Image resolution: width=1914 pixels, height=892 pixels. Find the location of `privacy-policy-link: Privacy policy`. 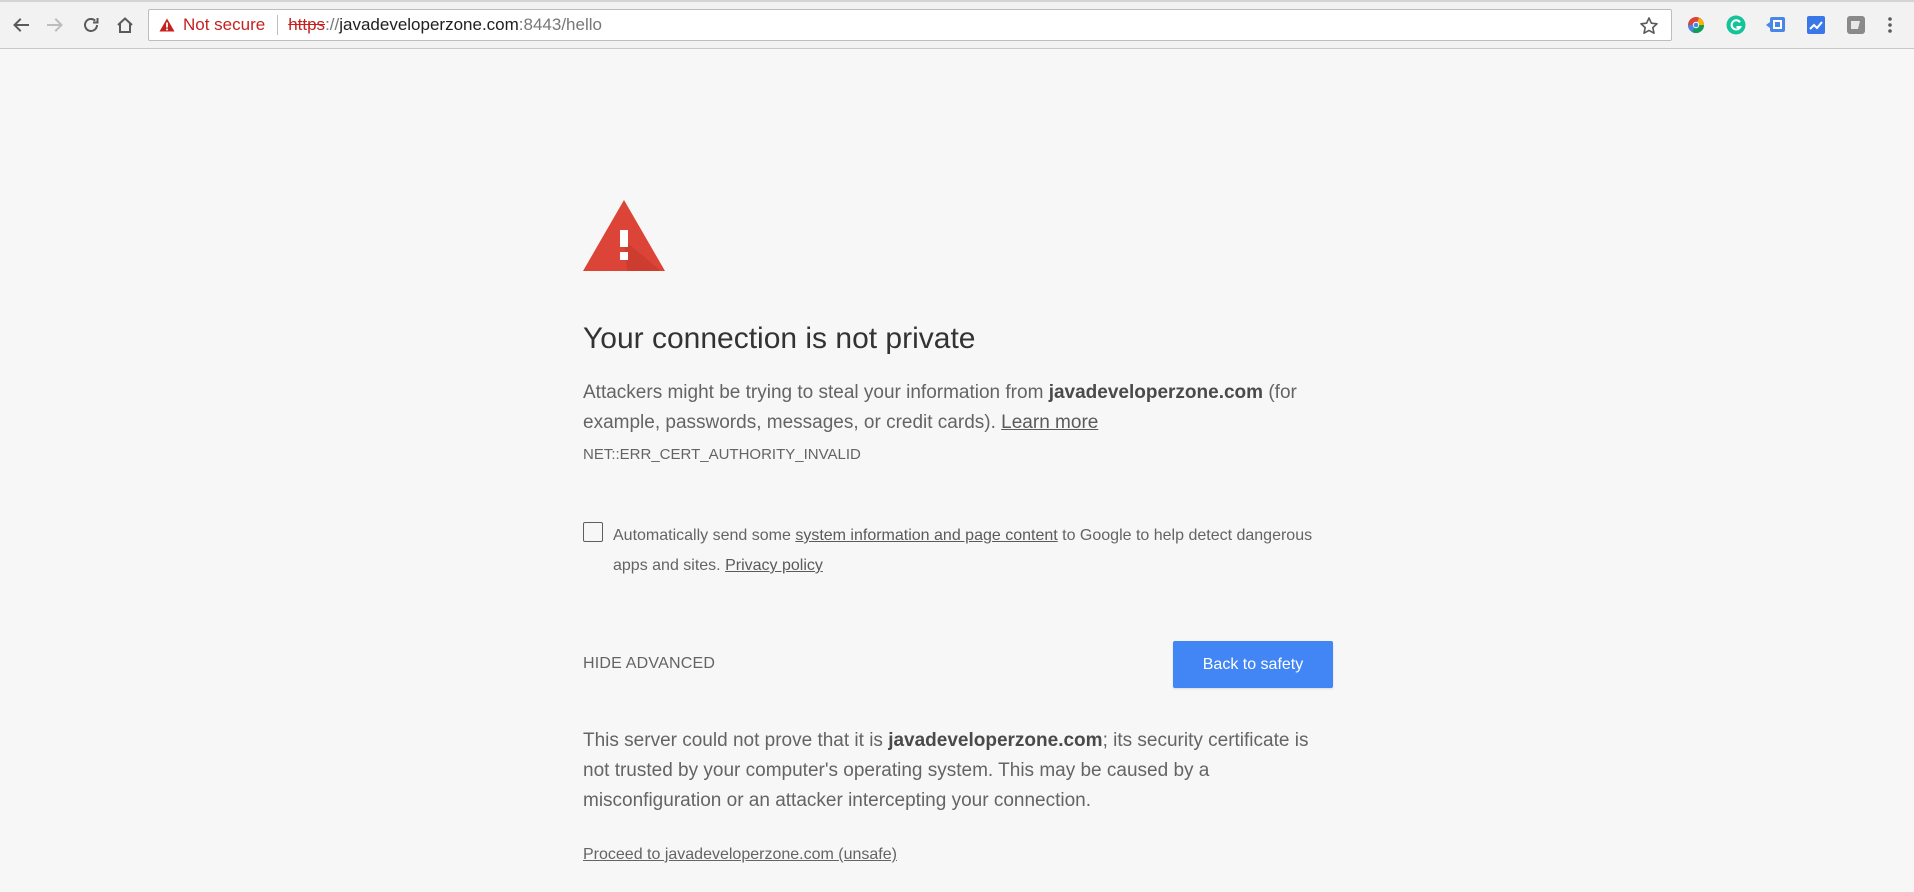

privacy-policy-link: Privacy policy is located at coordinates (774, 565).